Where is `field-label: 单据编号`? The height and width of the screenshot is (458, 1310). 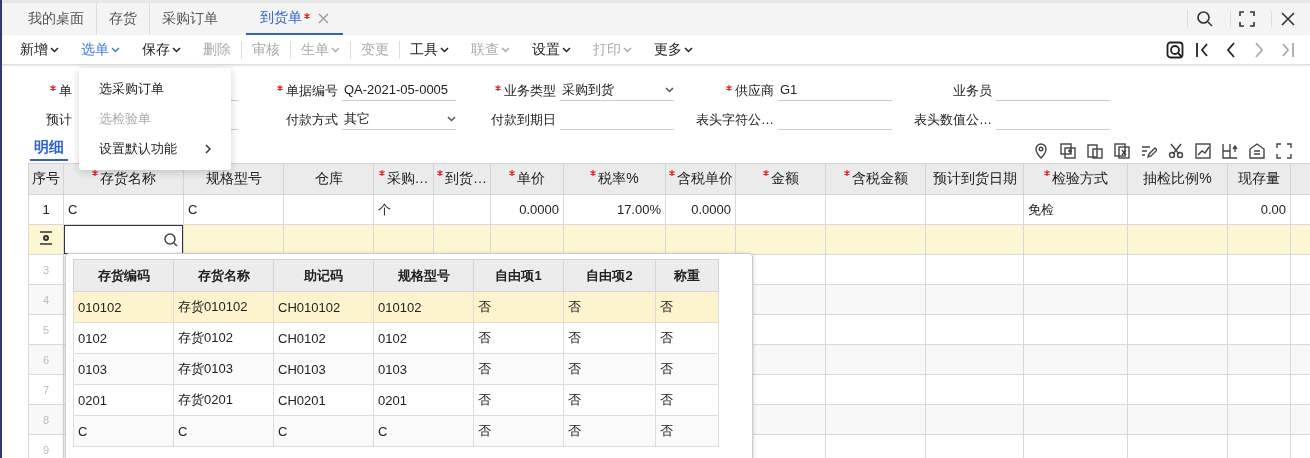
field-label: 单据编号 is located at coordinates (312, 91).